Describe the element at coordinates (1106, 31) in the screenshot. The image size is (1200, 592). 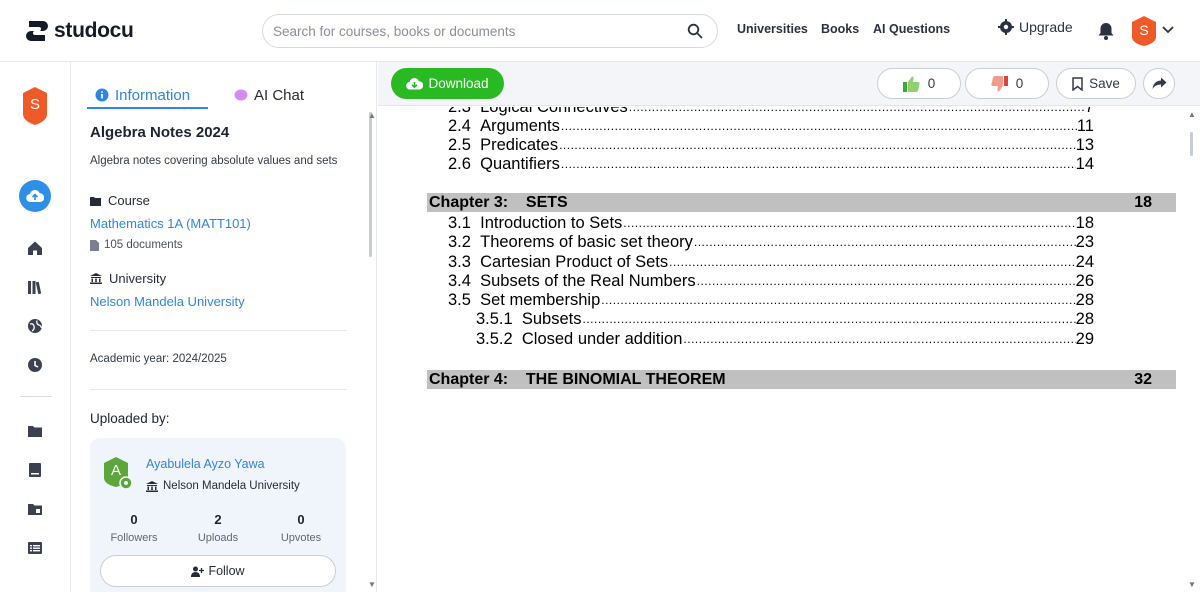
I see `notification-bell-icon` at that location.